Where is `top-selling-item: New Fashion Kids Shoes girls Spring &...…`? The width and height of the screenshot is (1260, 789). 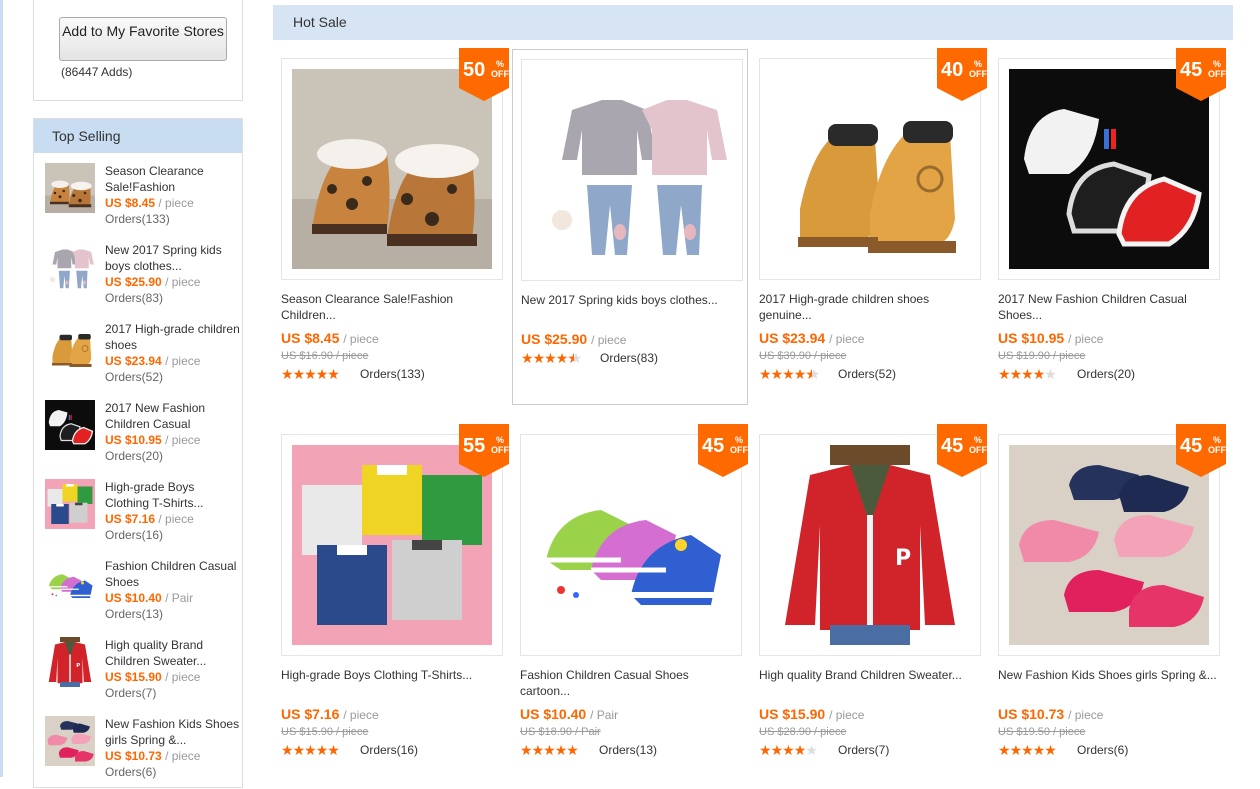 top-selling-item: New Fashion Kids Shoes girls Spring &...… is located at coordinates (142, 749).